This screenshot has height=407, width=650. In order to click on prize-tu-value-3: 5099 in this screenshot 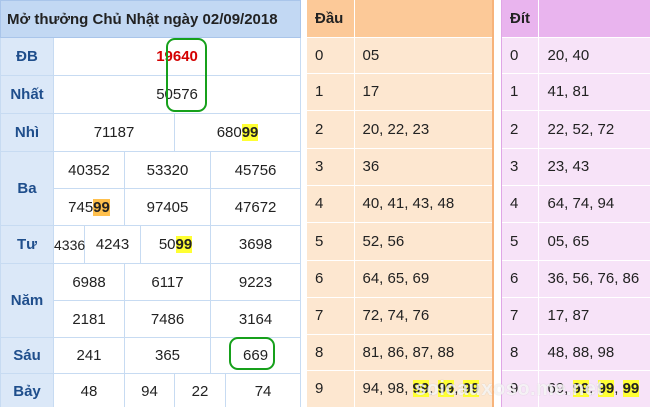, I will do `click(175, 244)`.